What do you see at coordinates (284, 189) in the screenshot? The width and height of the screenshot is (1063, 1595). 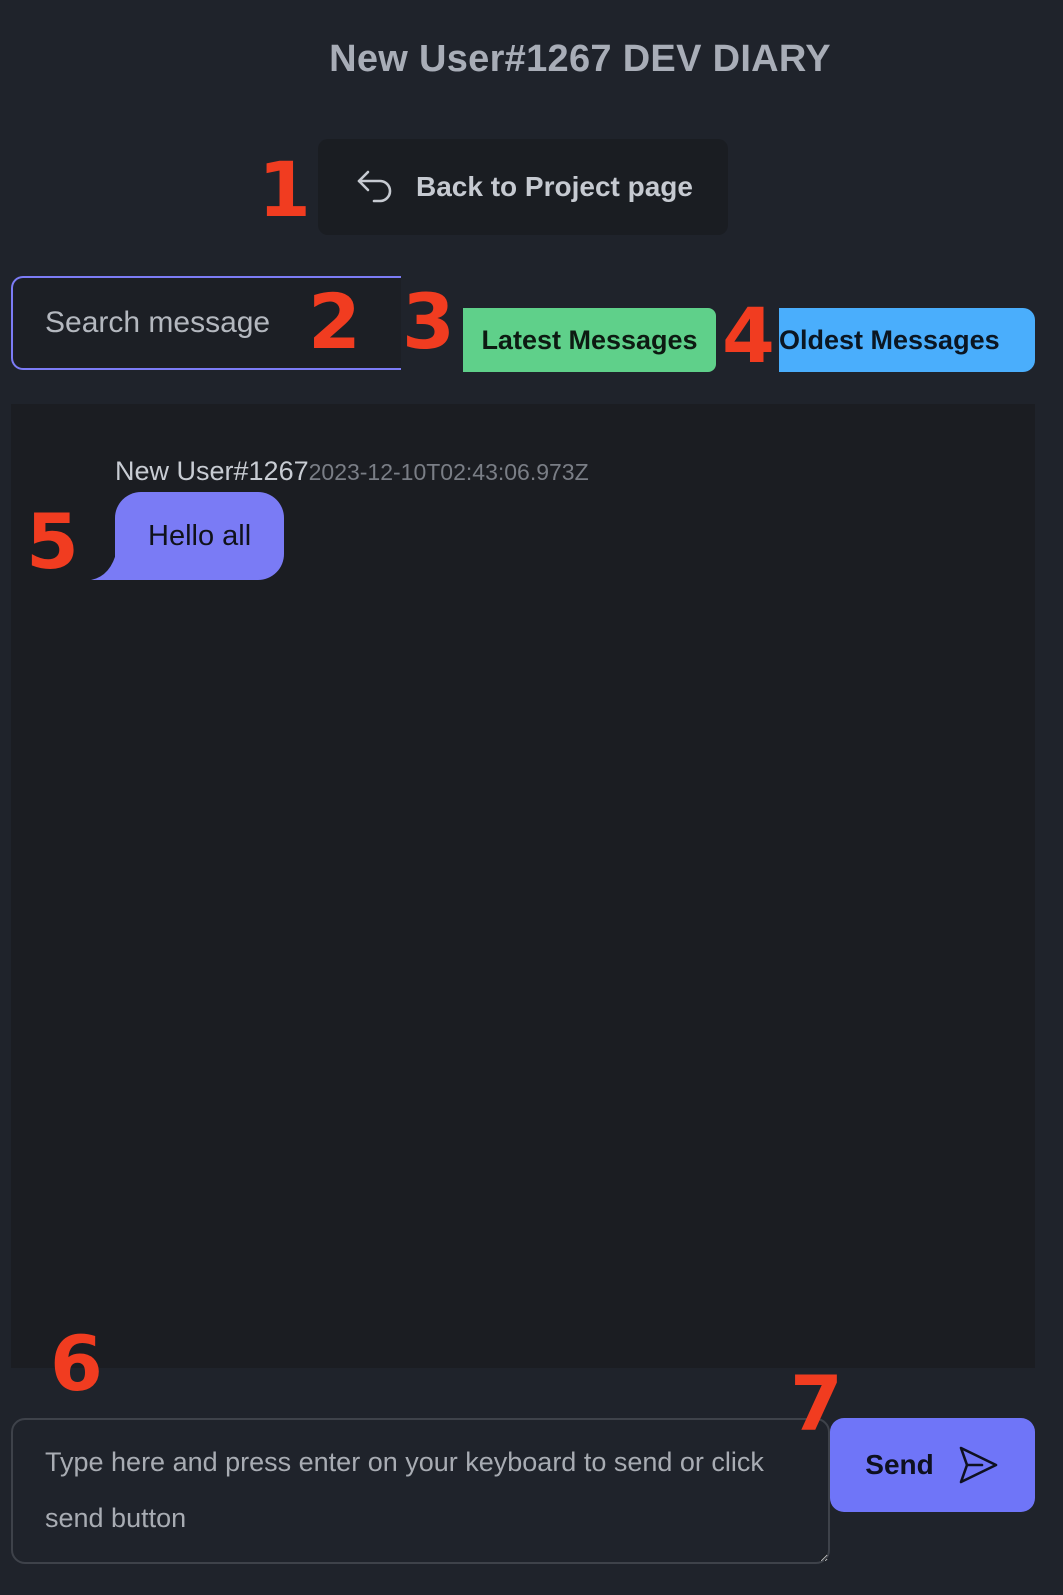 I see `annotation-1: 1` at bounding box center [284, 189].